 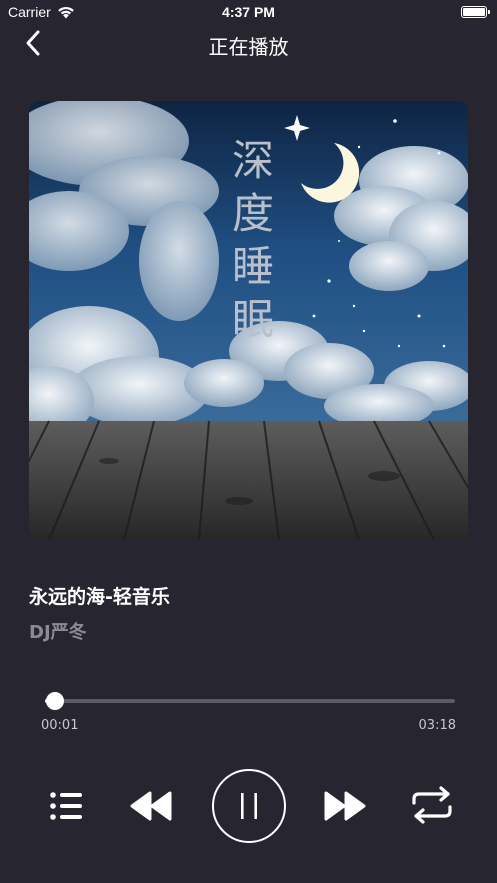 I want to click on list-icon, so click(x=66, y=806).